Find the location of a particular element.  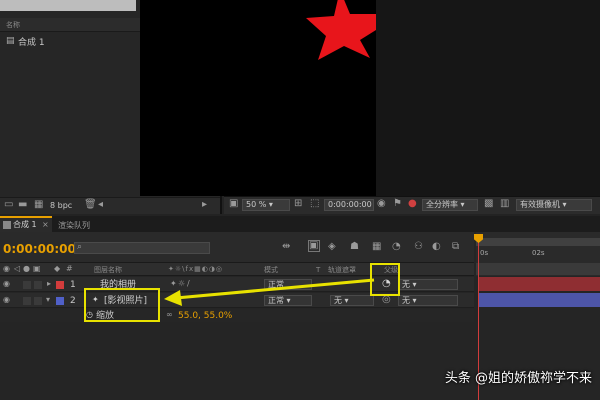

chevron-right-icon: ▸ is located at coordinates (204, 205).